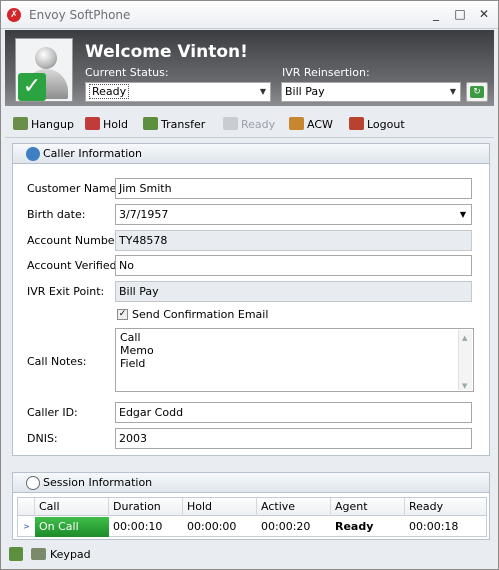  Describe the element at coordinates (356, 123) in the screenshot. I see `logout-icon` at that location.